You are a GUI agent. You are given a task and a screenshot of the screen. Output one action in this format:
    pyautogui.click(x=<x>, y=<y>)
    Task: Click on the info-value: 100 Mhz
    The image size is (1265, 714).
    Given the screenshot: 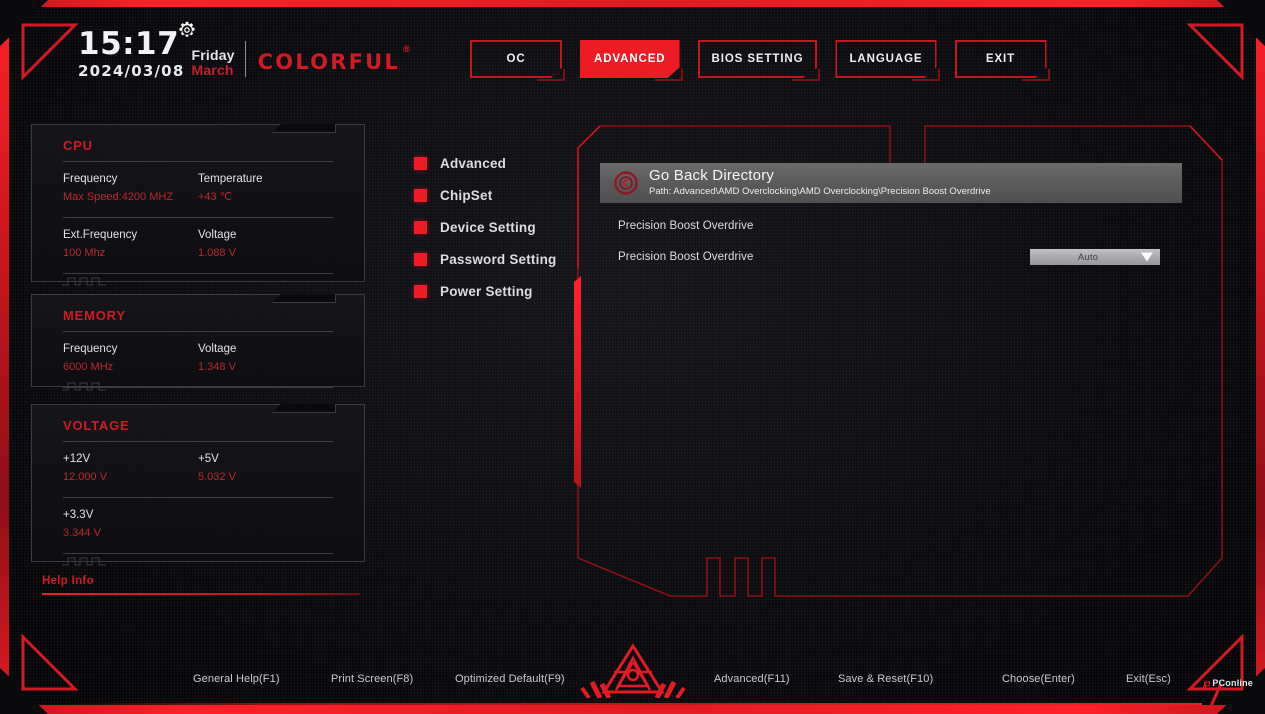 What is the action you would take?
    pyautogui.click(x=84, y=253)
    